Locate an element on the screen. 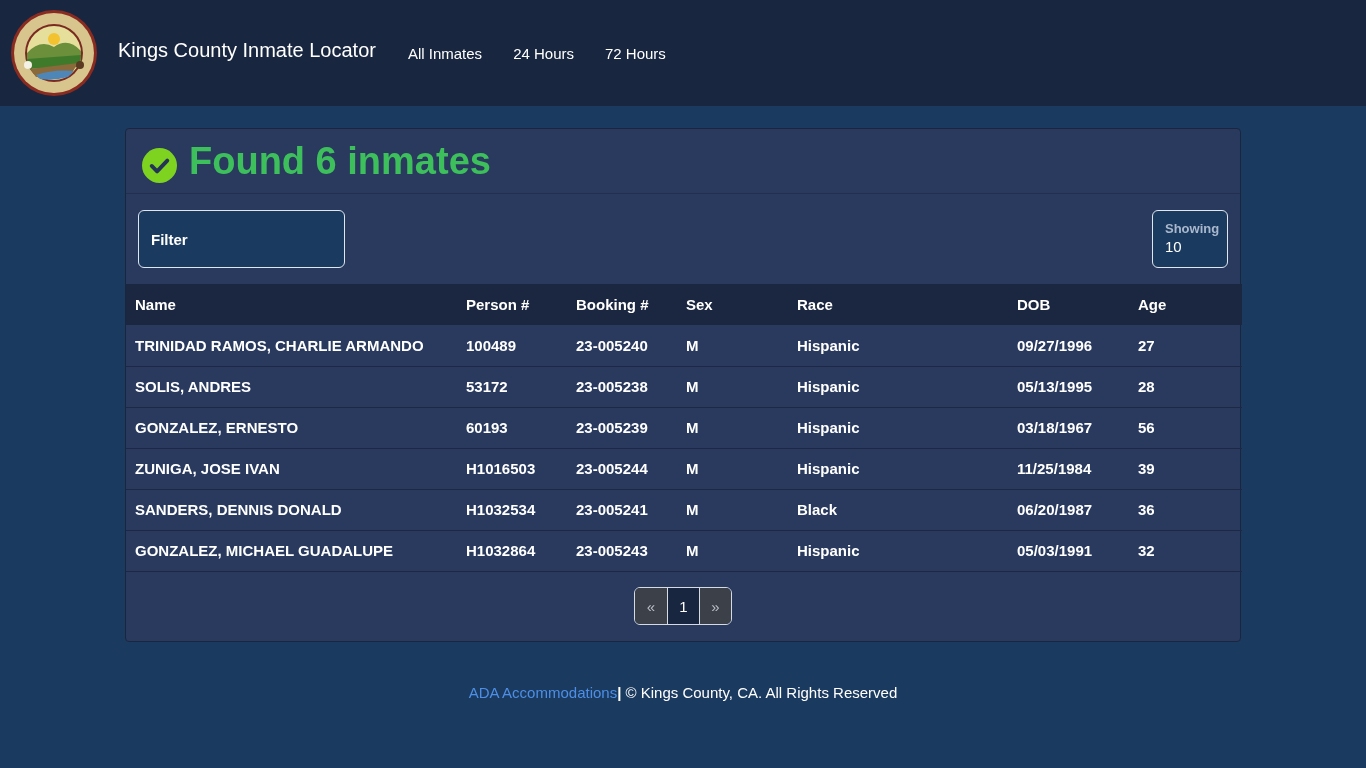  nav-link: 24 Hours is located at coordinates (543, 53).